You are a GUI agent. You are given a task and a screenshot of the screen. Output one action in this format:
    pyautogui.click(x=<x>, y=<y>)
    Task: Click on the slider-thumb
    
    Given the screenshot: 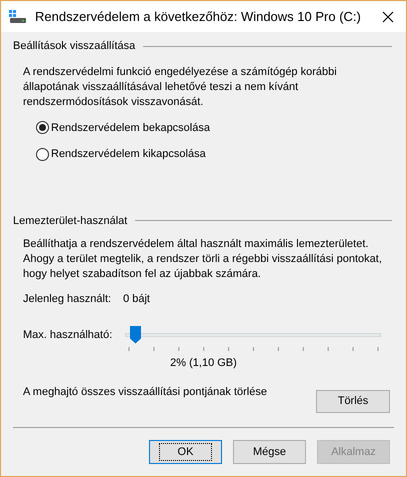 What is the action you would take?
    pyautogui.click(x=135, y=335)
    